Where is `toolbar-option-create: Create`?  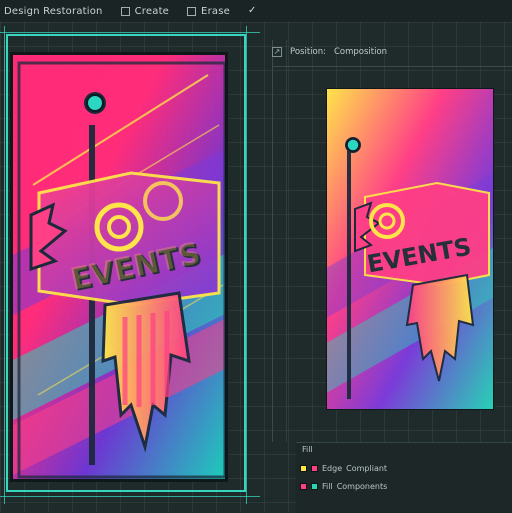
toolbar-option-create: Create is located at coordinates (145, 11).